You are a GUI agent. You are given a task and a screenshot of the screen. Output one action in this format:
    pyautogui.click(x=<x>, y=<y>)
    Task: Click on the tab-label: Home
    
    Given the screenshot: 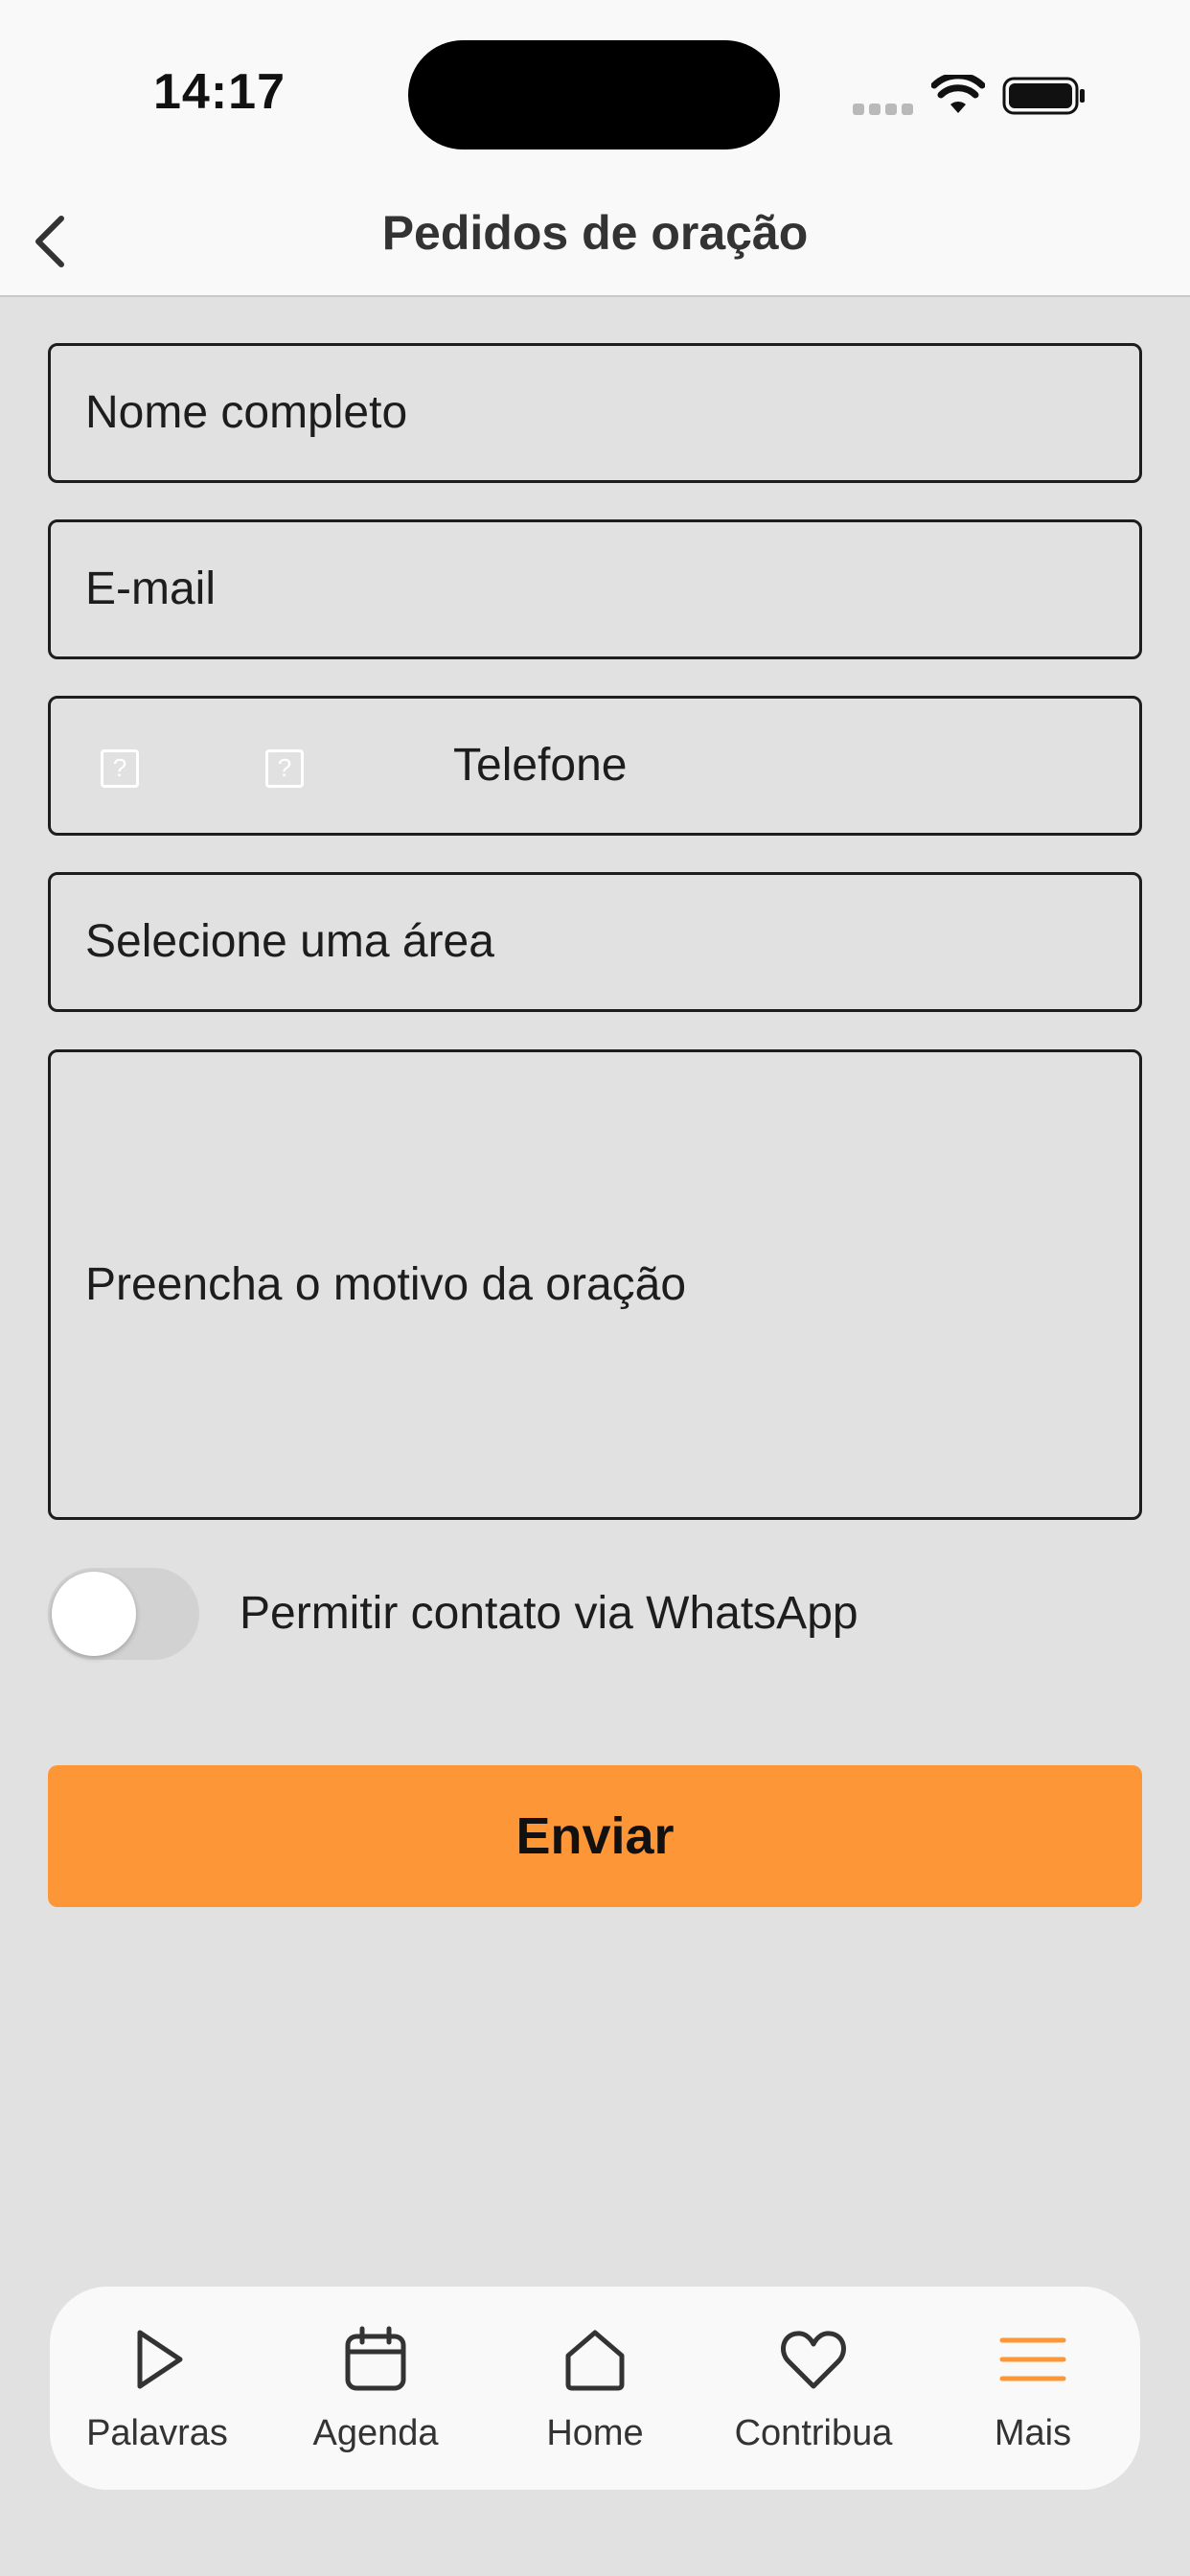 What is the action you would take?
    pyautogui.click(x=595, y=2433)
    